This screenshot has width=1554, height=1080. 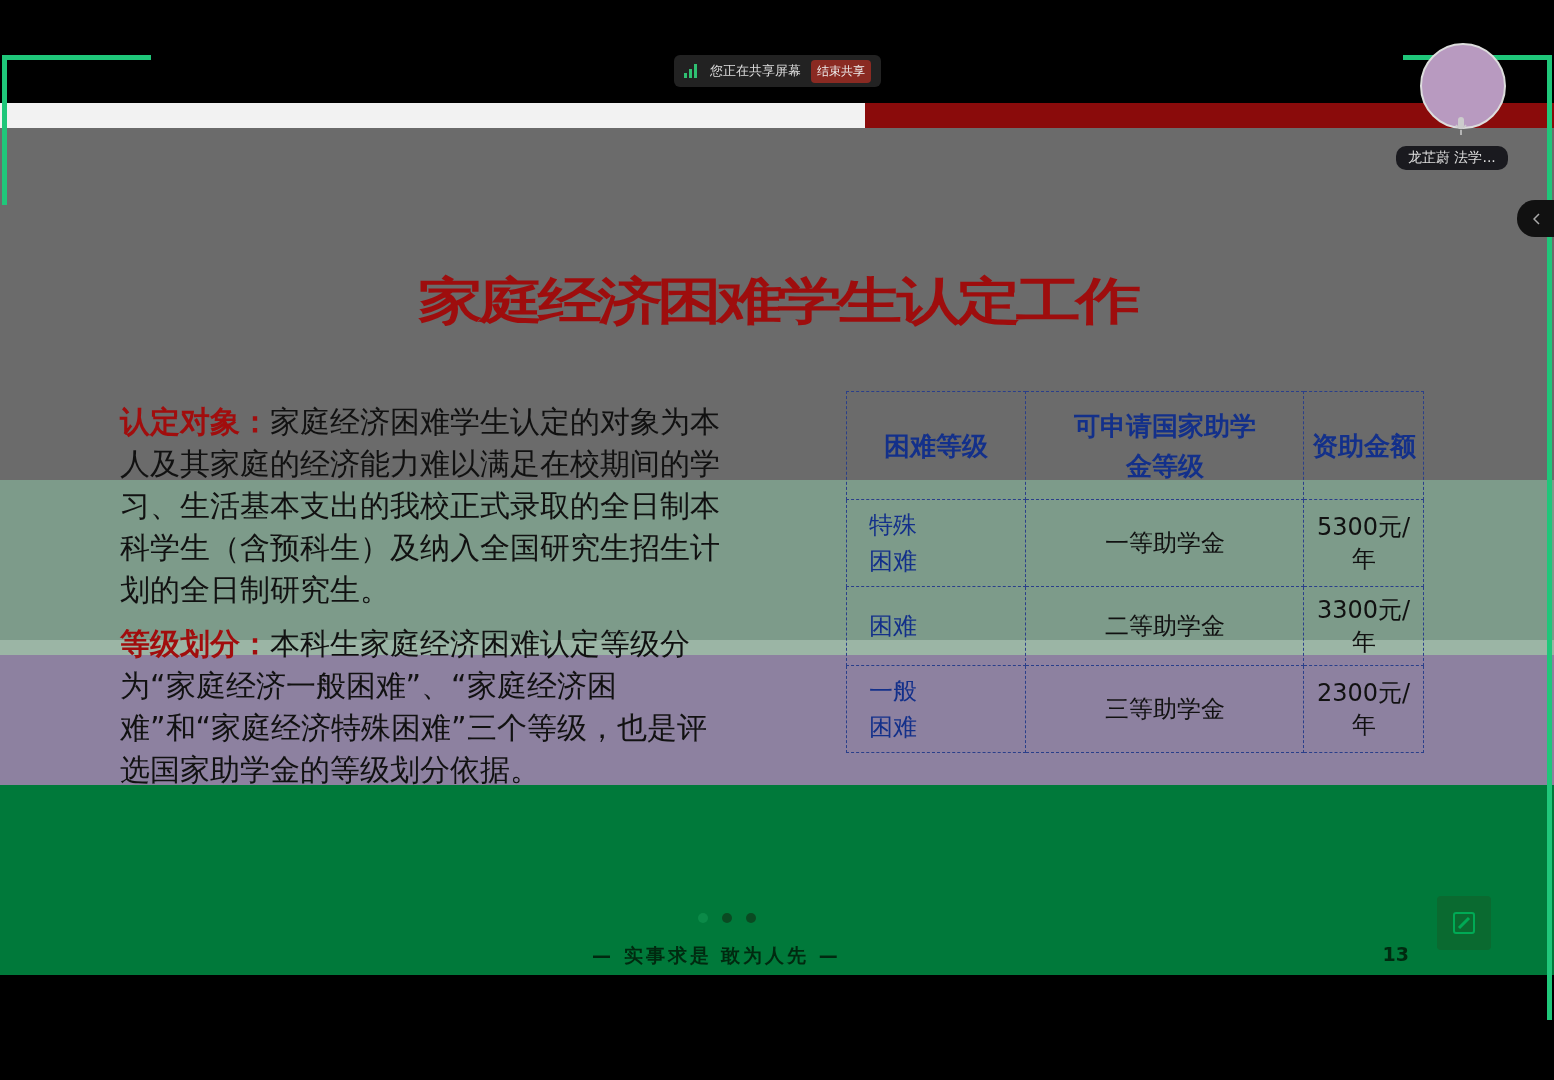 What do you see at coordinates (755, 71) in the screenshot?
I see `sharing-status: 您正在共享屏幕` at bounding box center [755, 71].